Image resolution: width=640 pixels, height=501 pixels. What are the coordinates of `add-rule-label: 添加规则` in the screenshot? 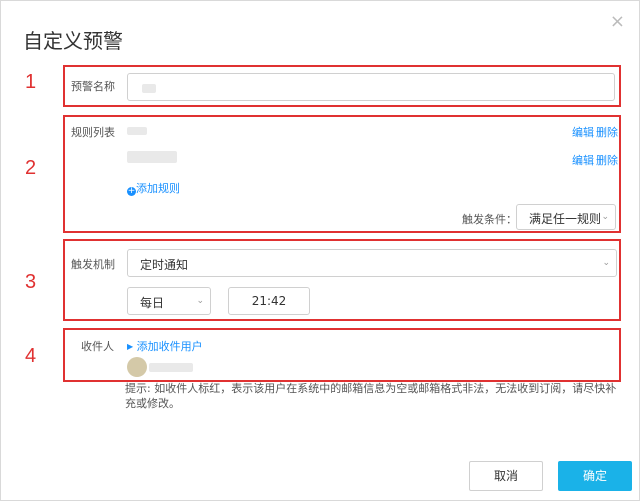 It's located at (158, 188).